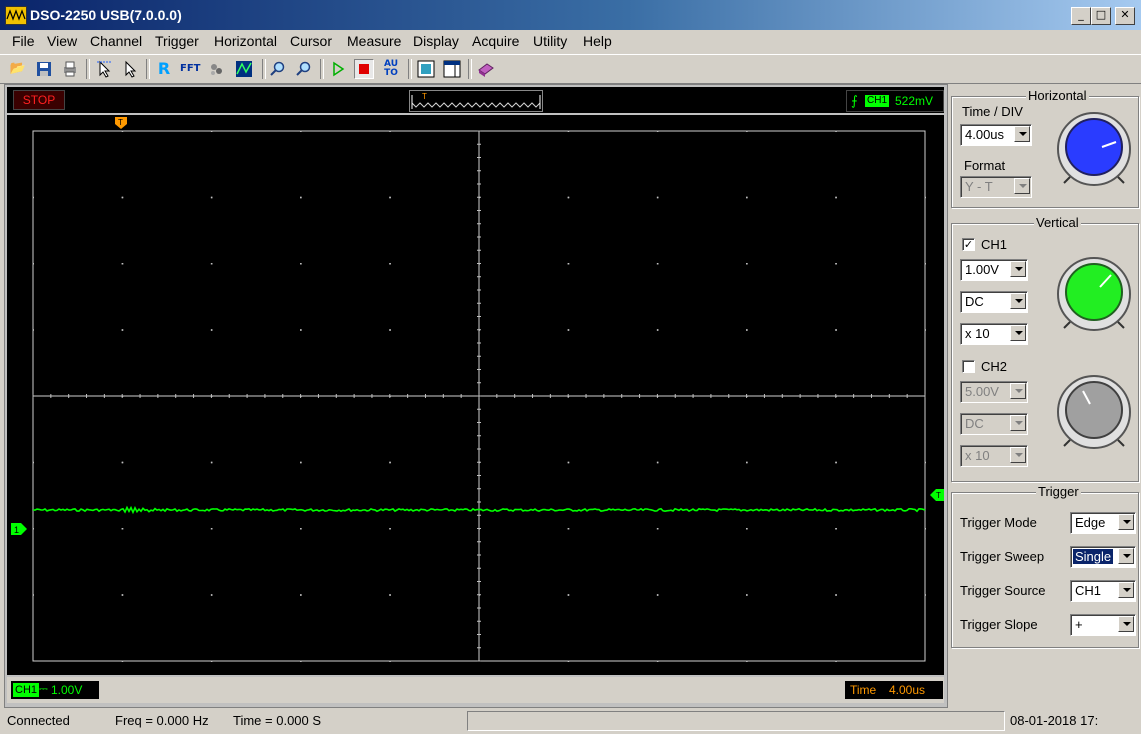  Describe the element at coordinates (877, 101) in the screenshot. I see `trigger-channel-tag: CH1` at that location.